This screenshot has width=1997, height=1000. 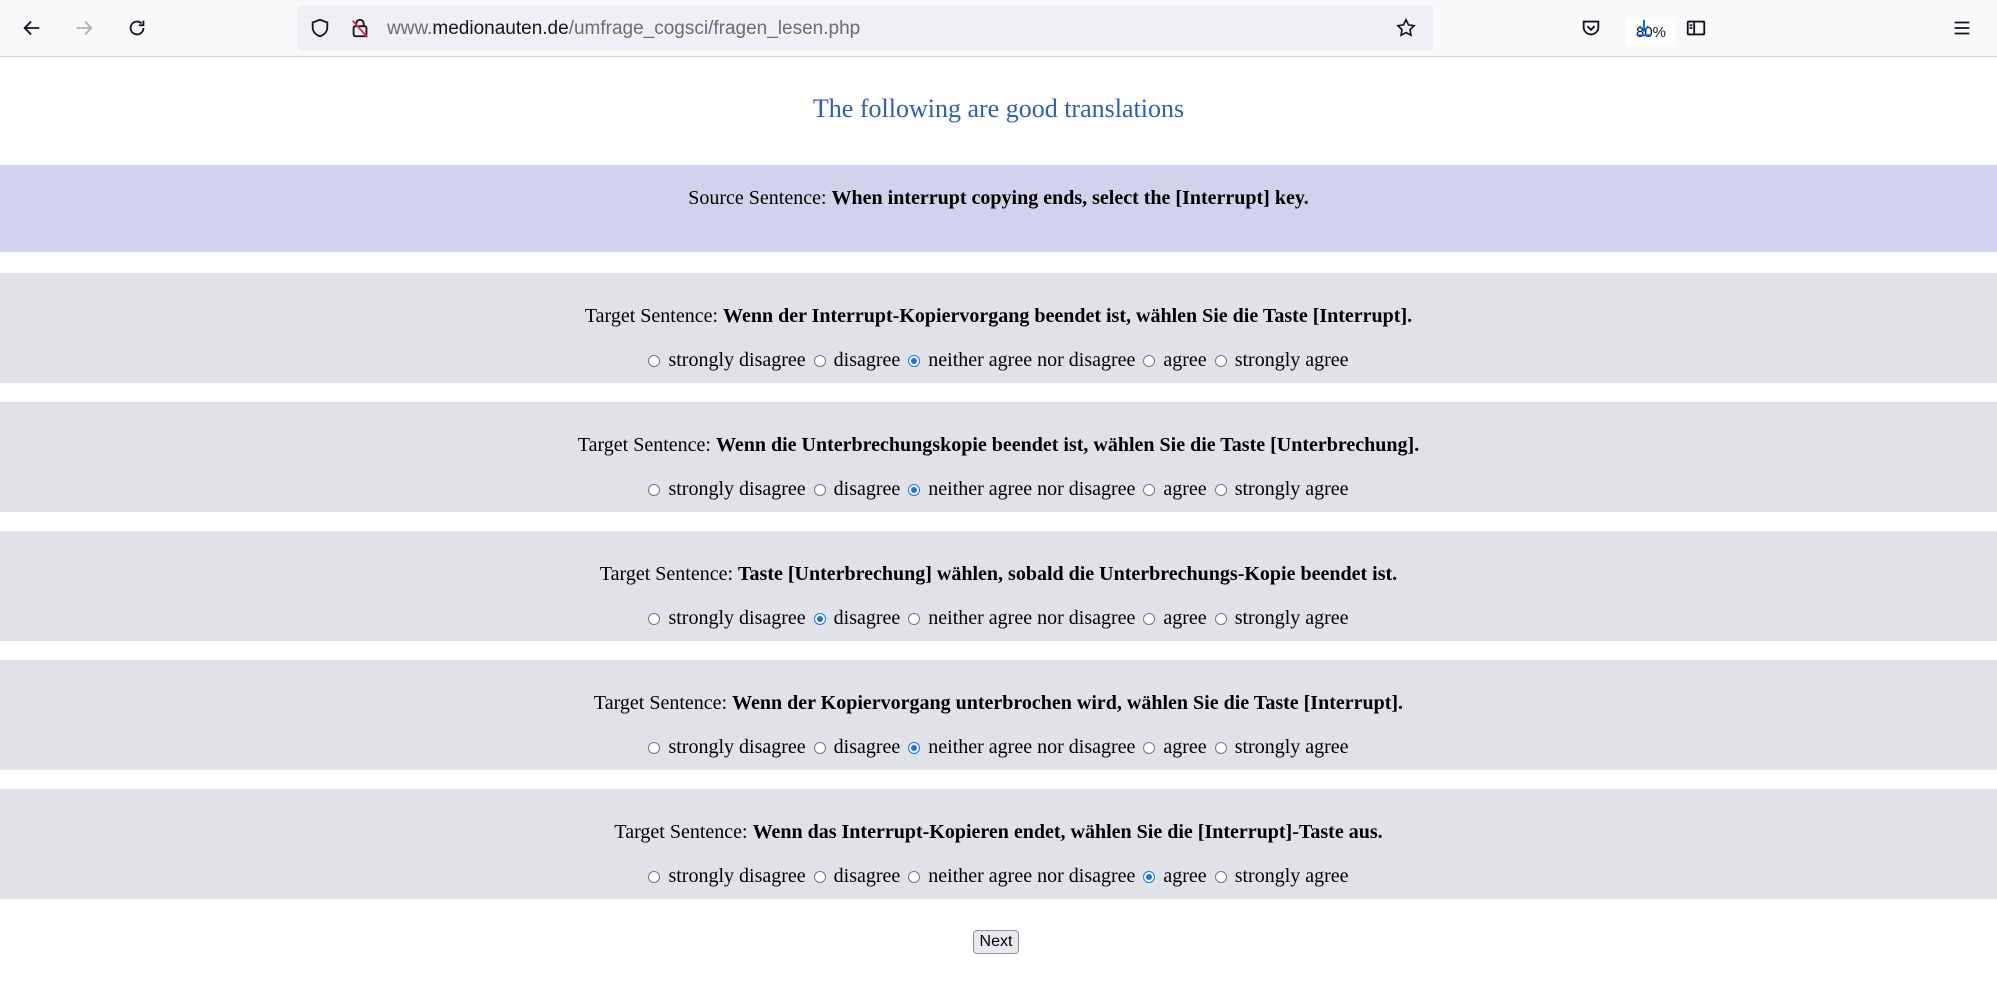 I want to click on menu-icon, so click(x=1962, y=28).